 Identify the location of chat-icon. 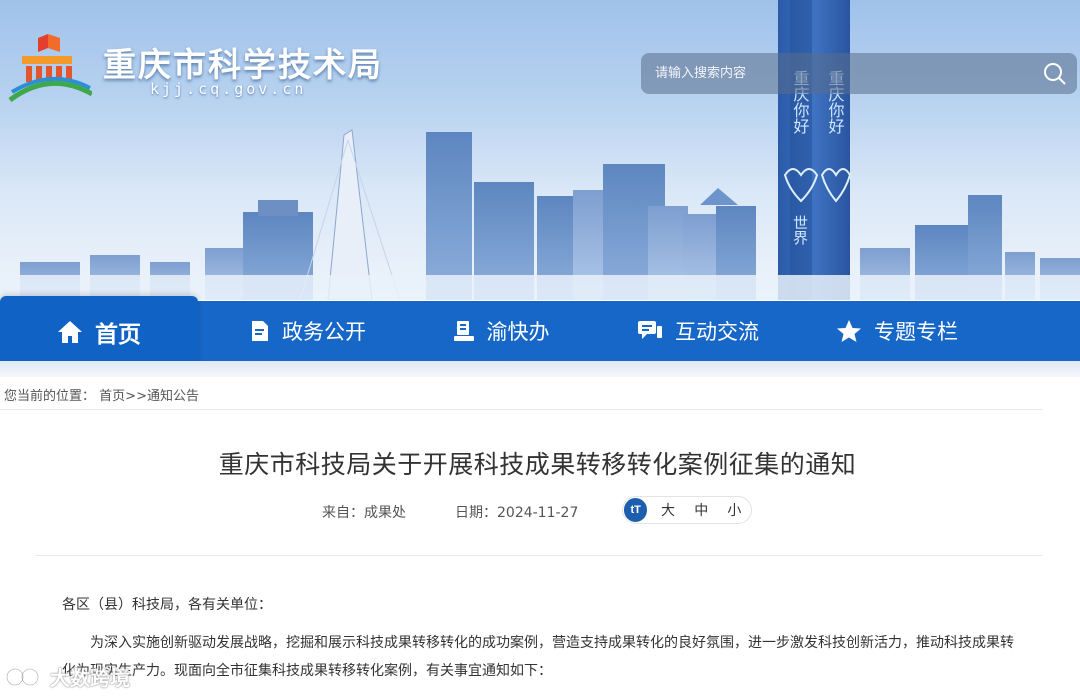
(650, 331).